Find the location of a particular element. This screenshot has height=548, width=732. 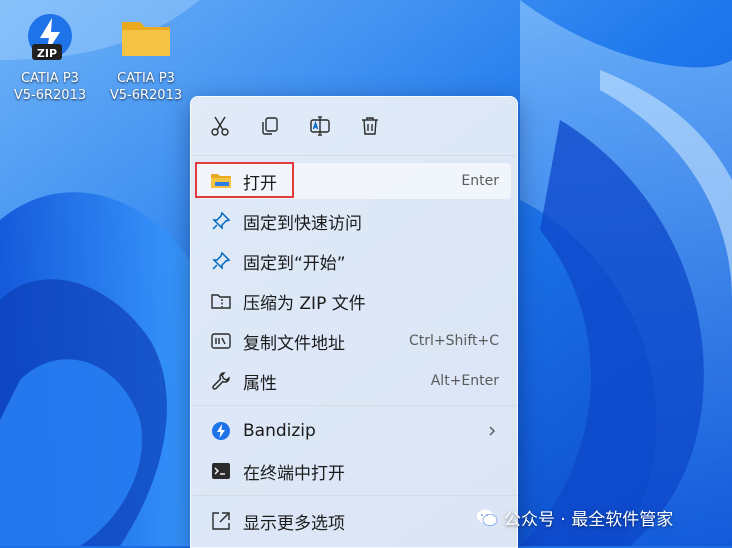

menu-item-compress-zip: 压缩为 ZIP 文件 is located at coordinates (354, 301).